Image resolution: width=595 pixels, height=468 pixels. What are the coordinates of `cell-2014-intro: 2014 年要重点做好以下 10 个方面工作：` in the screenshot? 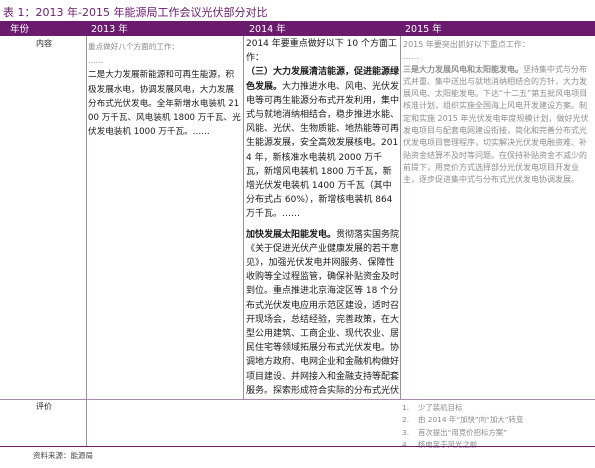 It's located at (321, 51).